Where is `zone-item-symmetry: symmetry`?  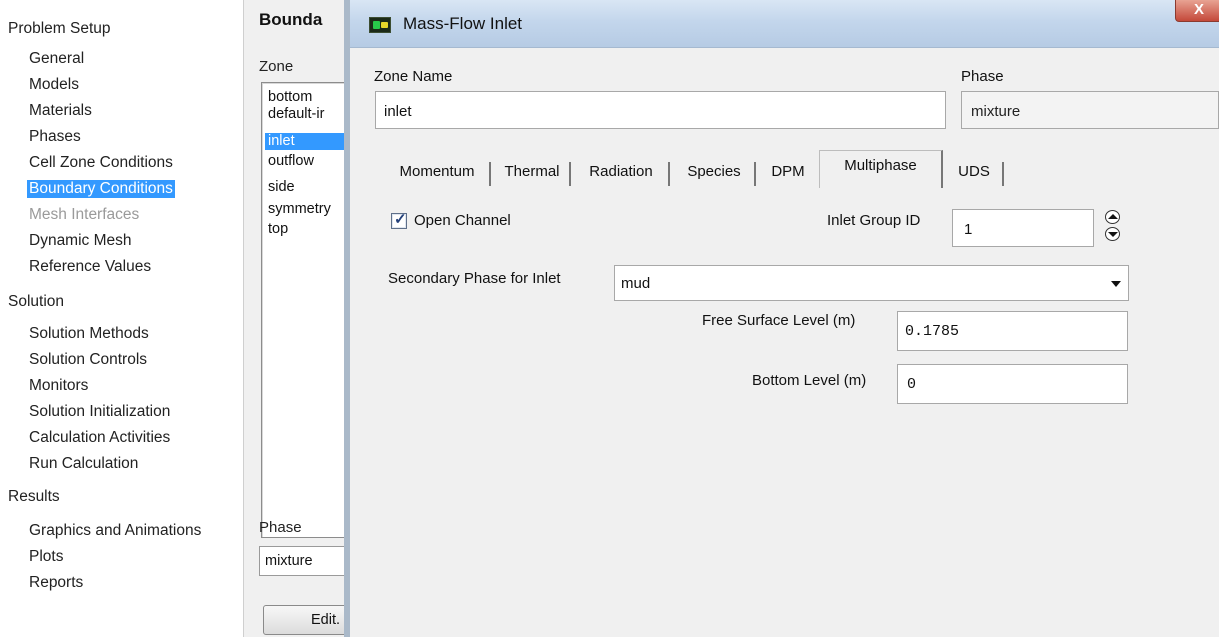
zone-item-symmetry: symmetry is located at coordinates (299, 209).